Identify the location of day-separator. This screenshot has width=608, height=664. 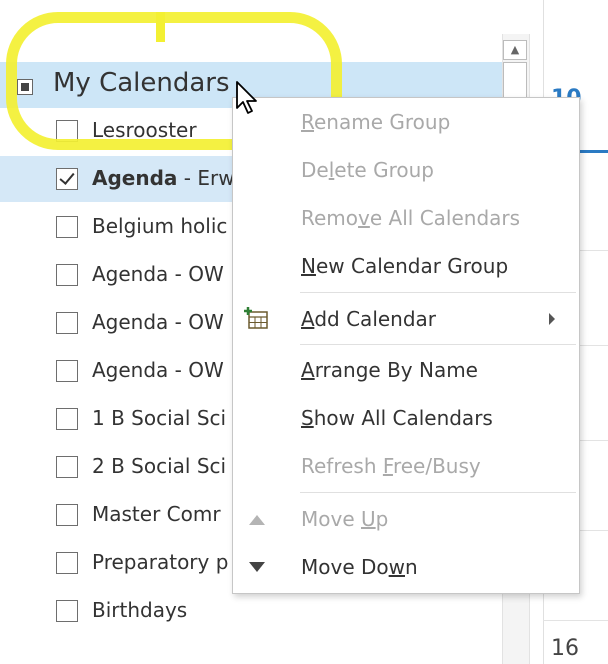
(575, 620).